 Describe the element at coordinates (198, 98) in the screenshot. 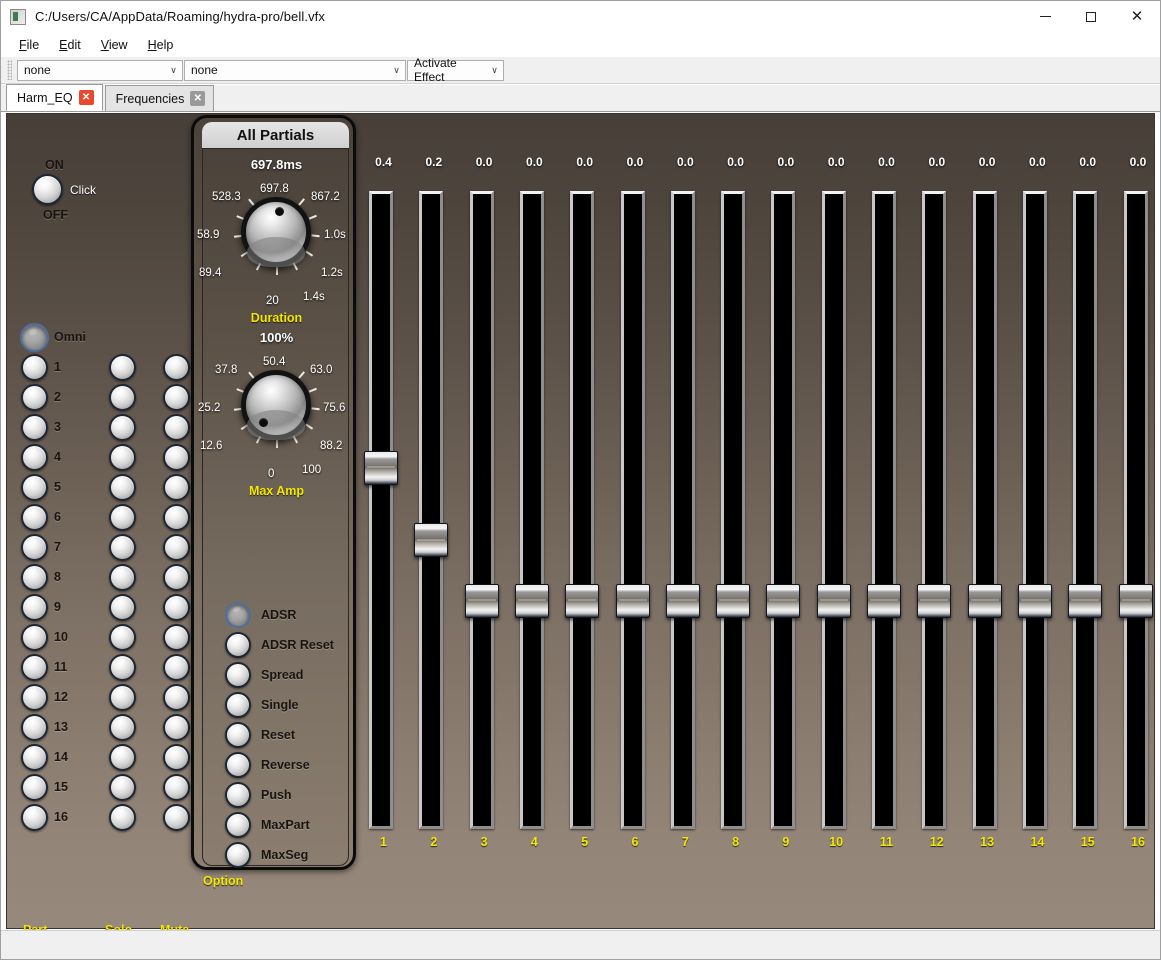

I see `tab-close-icon: ✕` at that location.